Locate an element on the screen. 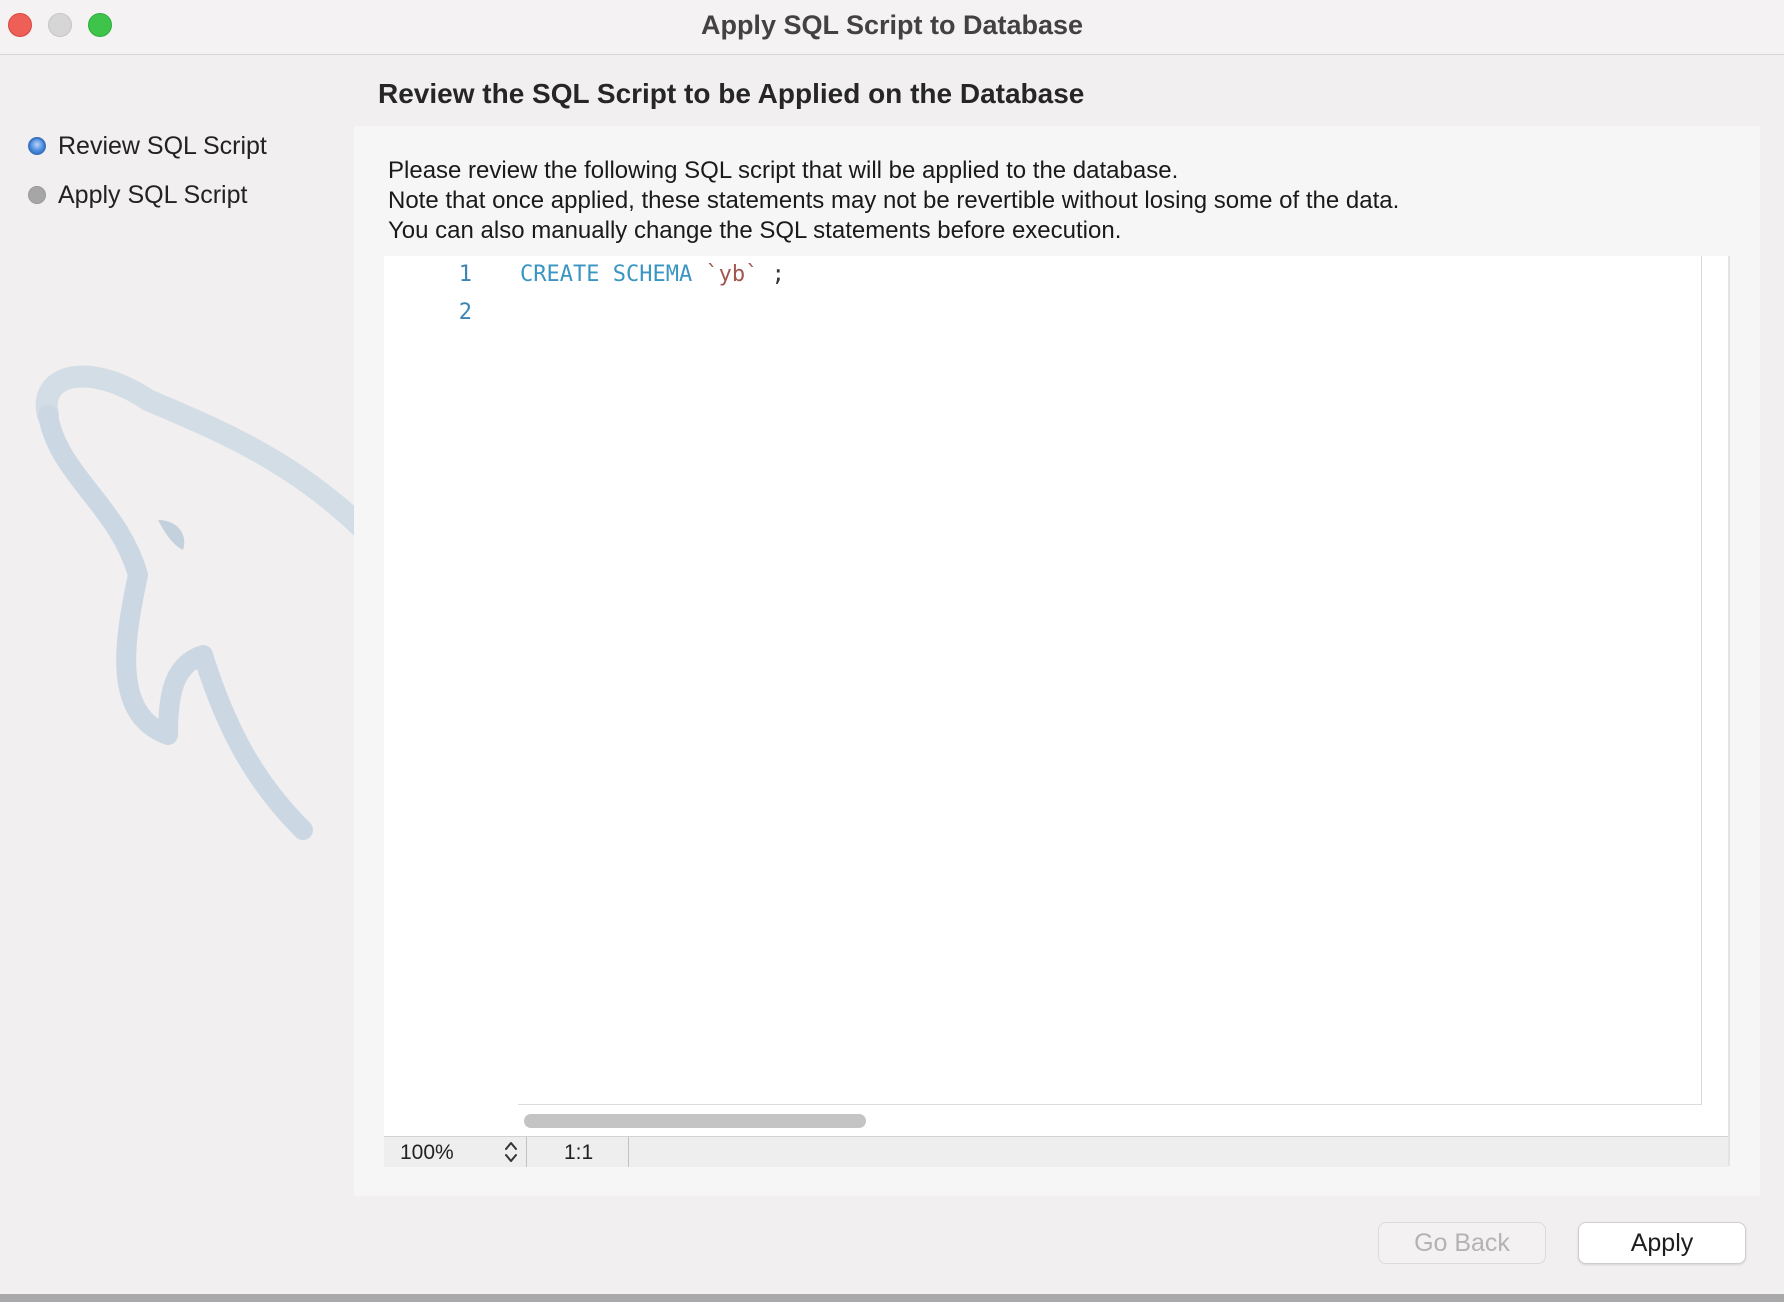 The image size is (1784, 1302). title-bar: Apply SQL Script to Database is located at coordinates (892, 27).